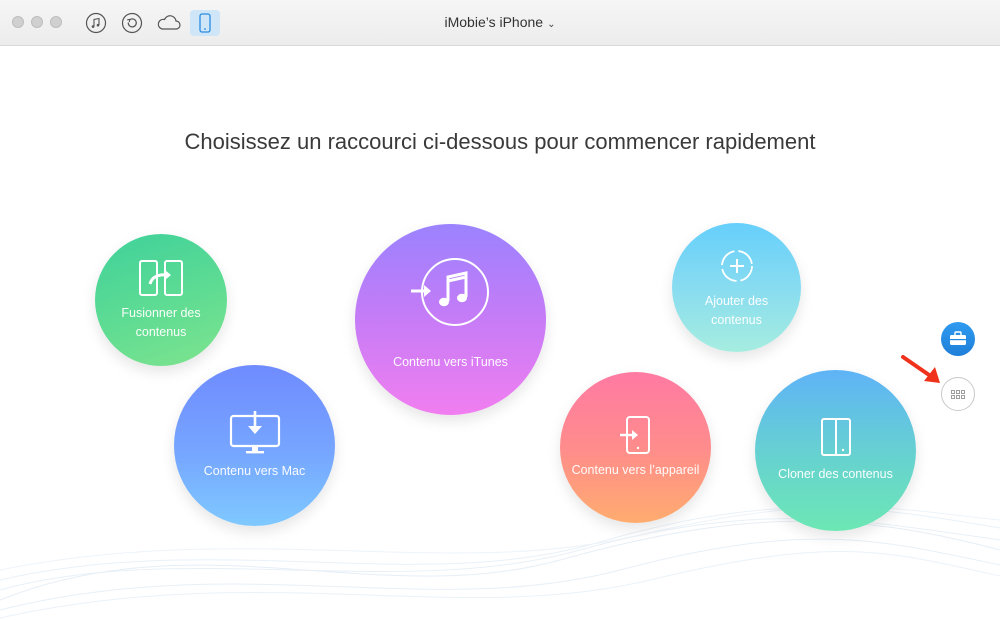 The width and height of the screenshot is (1000, 620). I want to click on content-to-device-button: Contenu vers l’appareil, so click(635, 447).